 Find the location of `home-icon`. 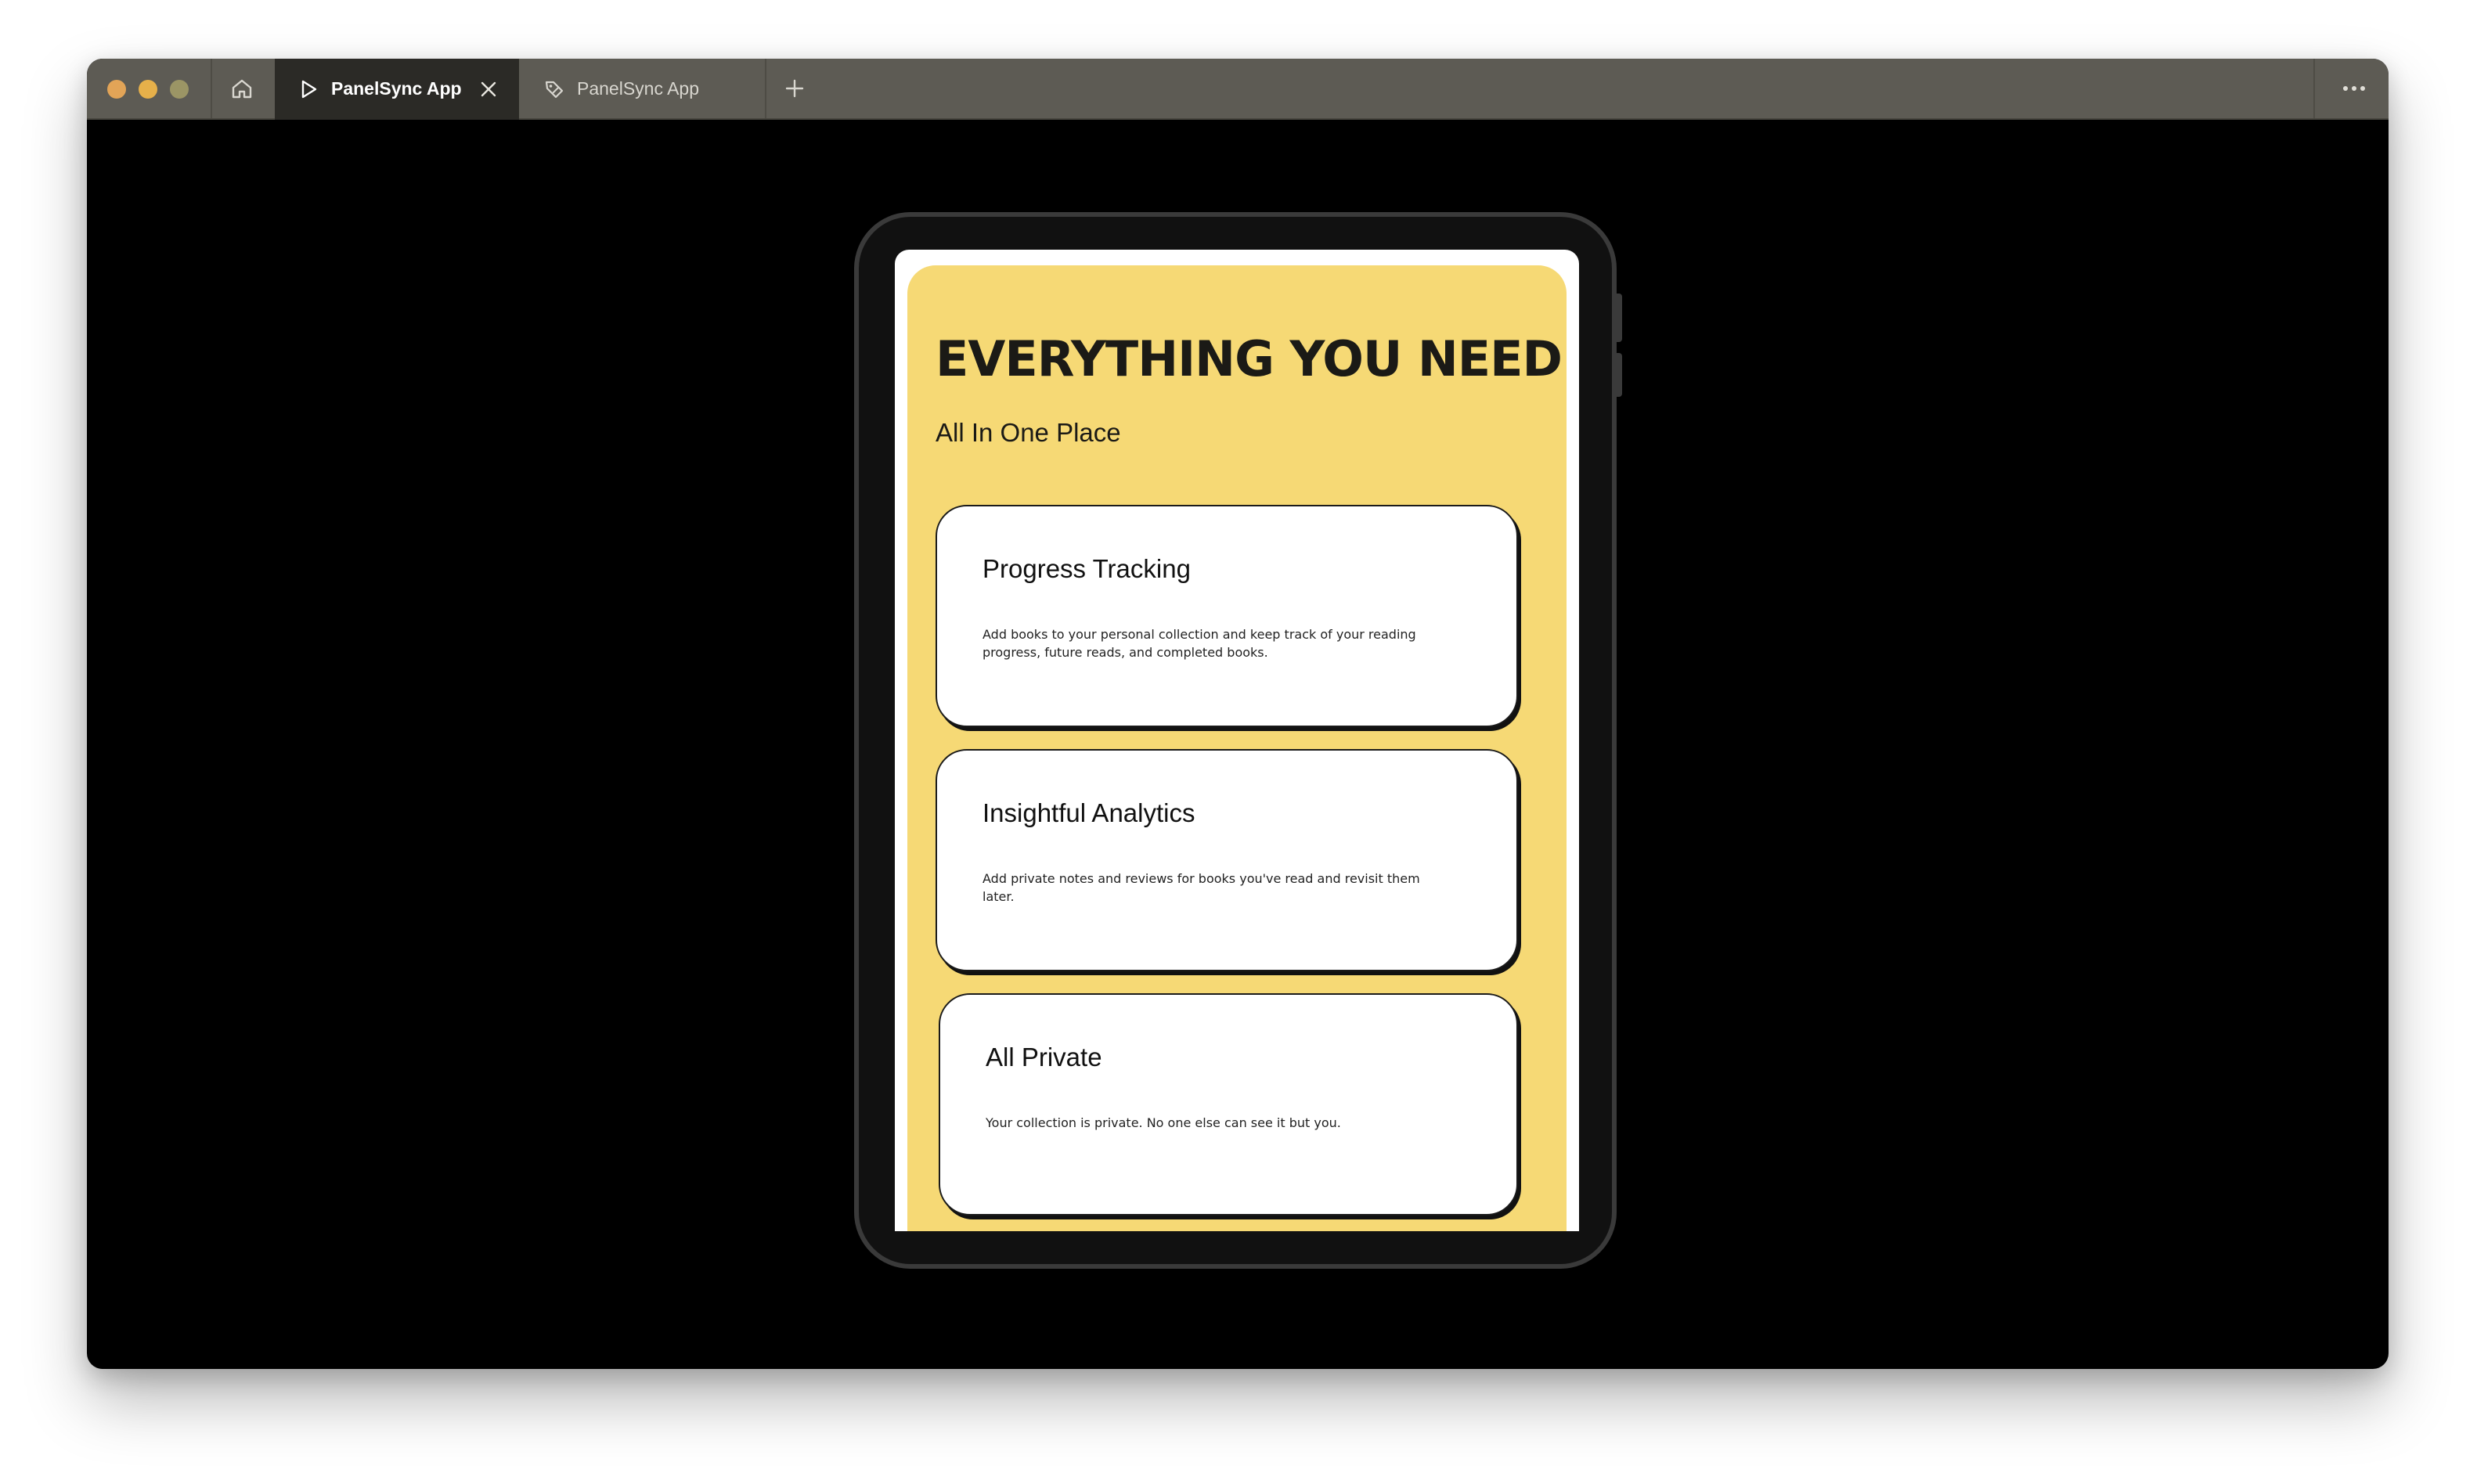

home-icon is located at coordinates (242, 89).